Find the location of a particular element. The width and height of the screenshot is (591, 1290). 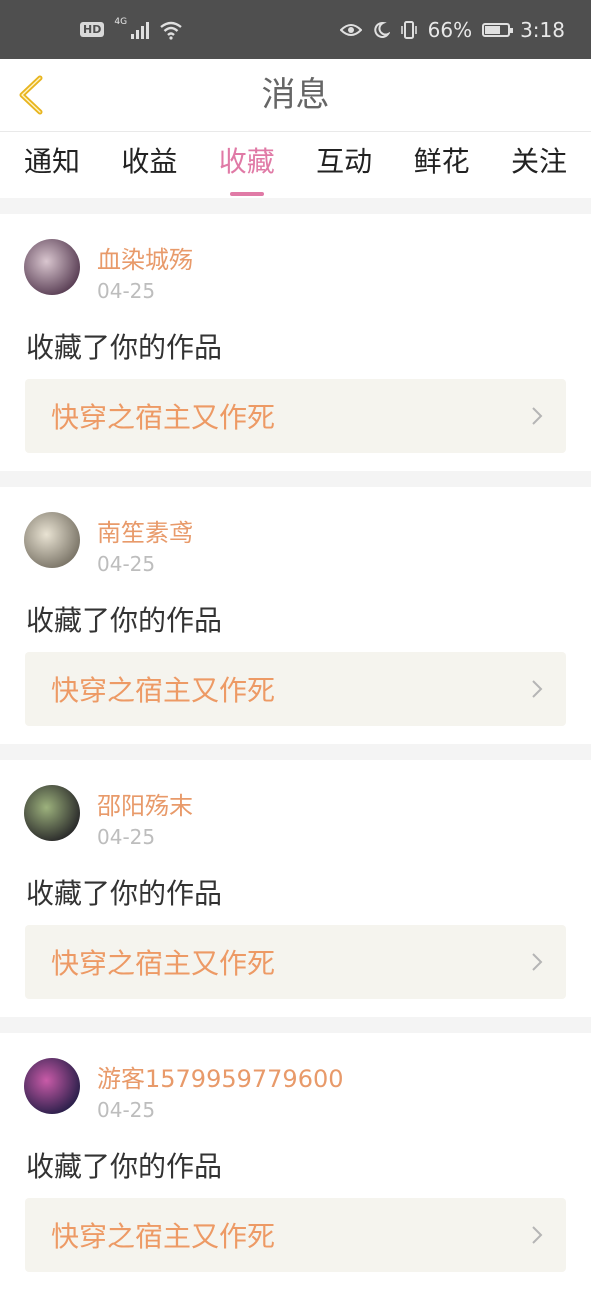

wifi-icon is located at coordinates (171, 30).